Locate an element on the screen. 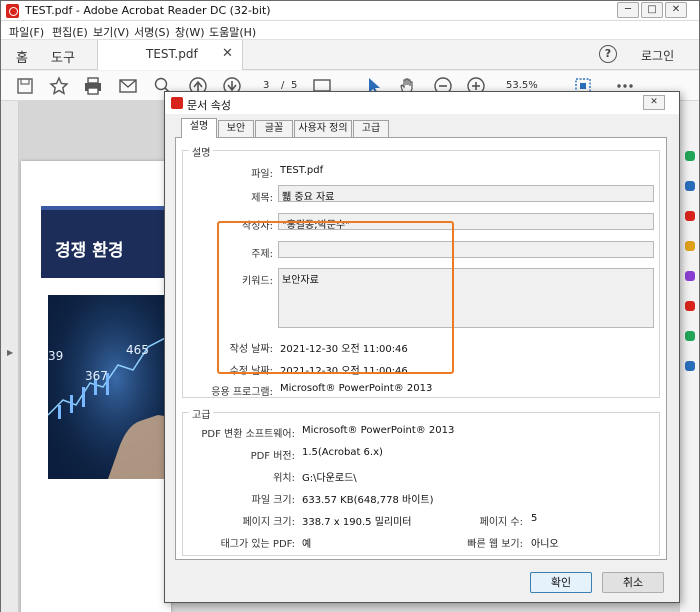 The height and width of the screenshot is (612, 700). slide-title-band: 경쟁 환경 is located at coordinates (106, 242).